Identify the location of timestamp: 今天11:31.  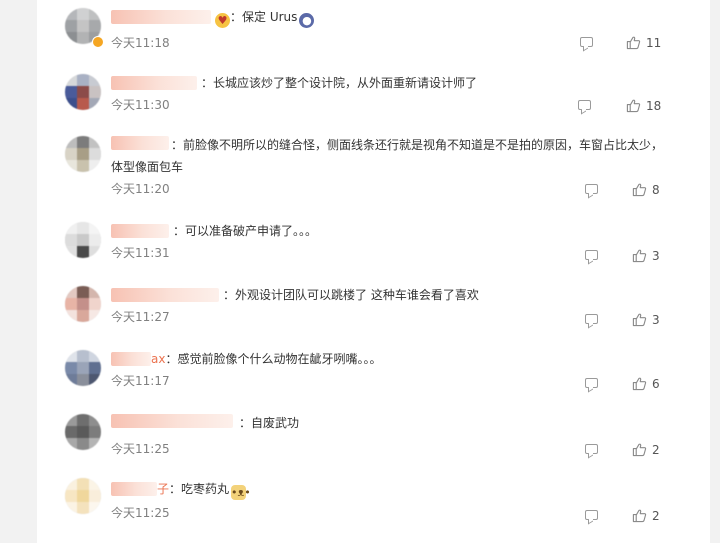
(140, 253).